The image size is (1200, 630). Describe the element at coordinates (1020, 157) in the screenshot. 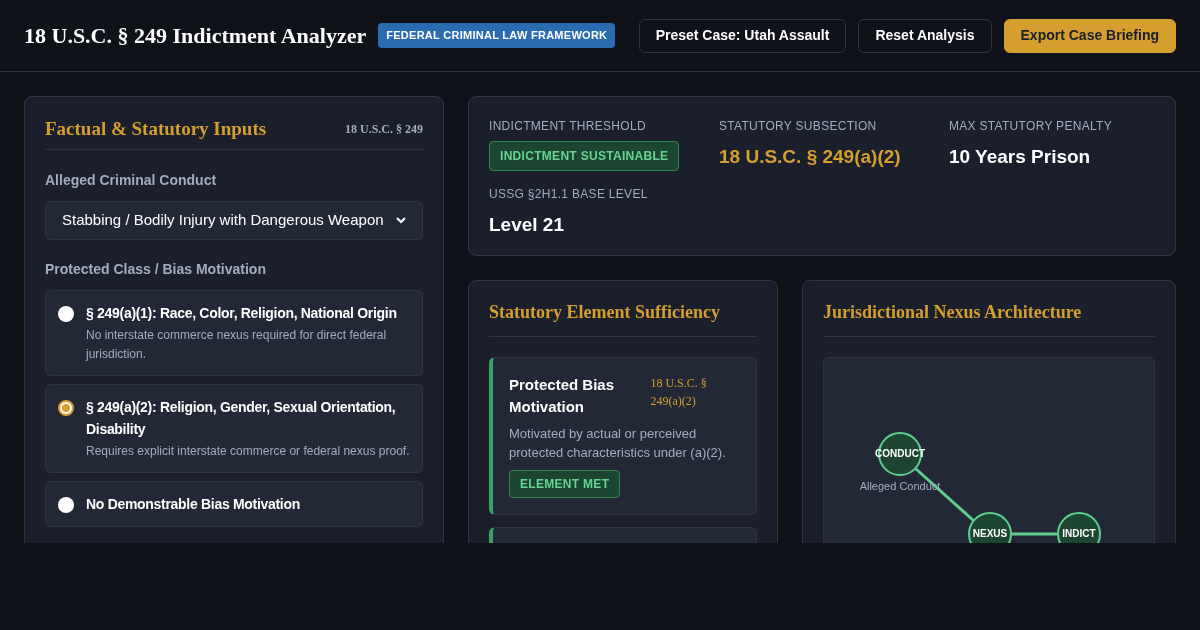

I see `metric-value: 10 Years Prison` at that location.